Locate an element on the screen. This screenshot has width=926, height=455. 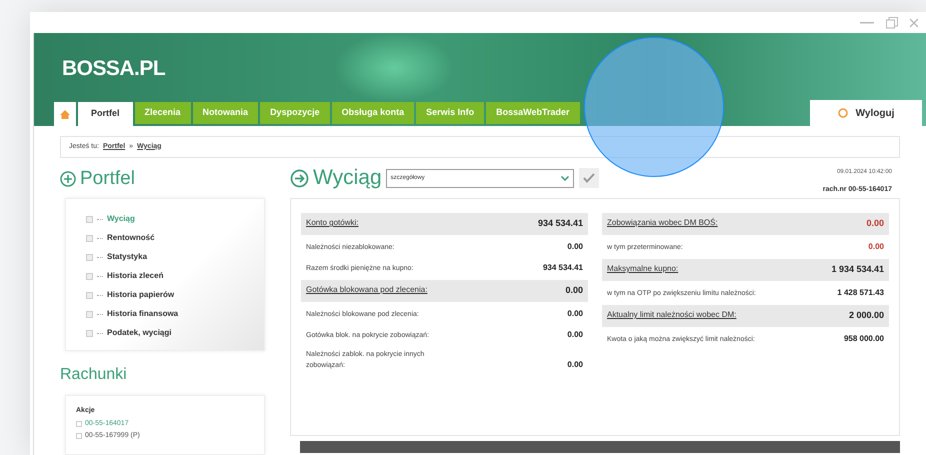
confirm-button is located at coordinates (588, 178).